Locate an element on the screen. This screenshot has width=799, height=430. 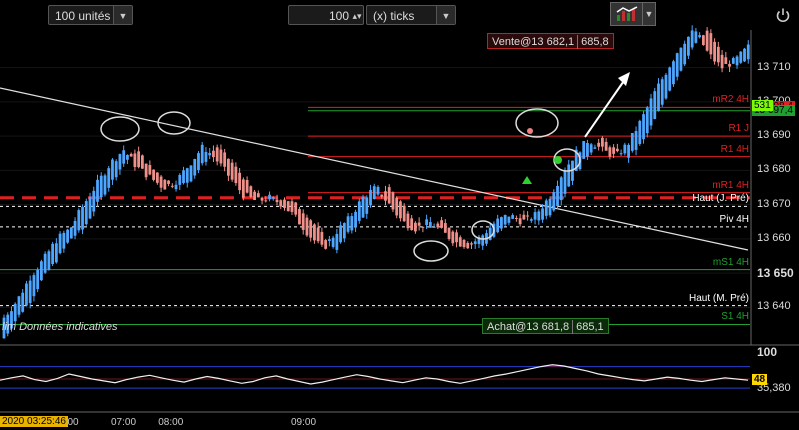
magnet-icon is located at coordinates (627, 13).